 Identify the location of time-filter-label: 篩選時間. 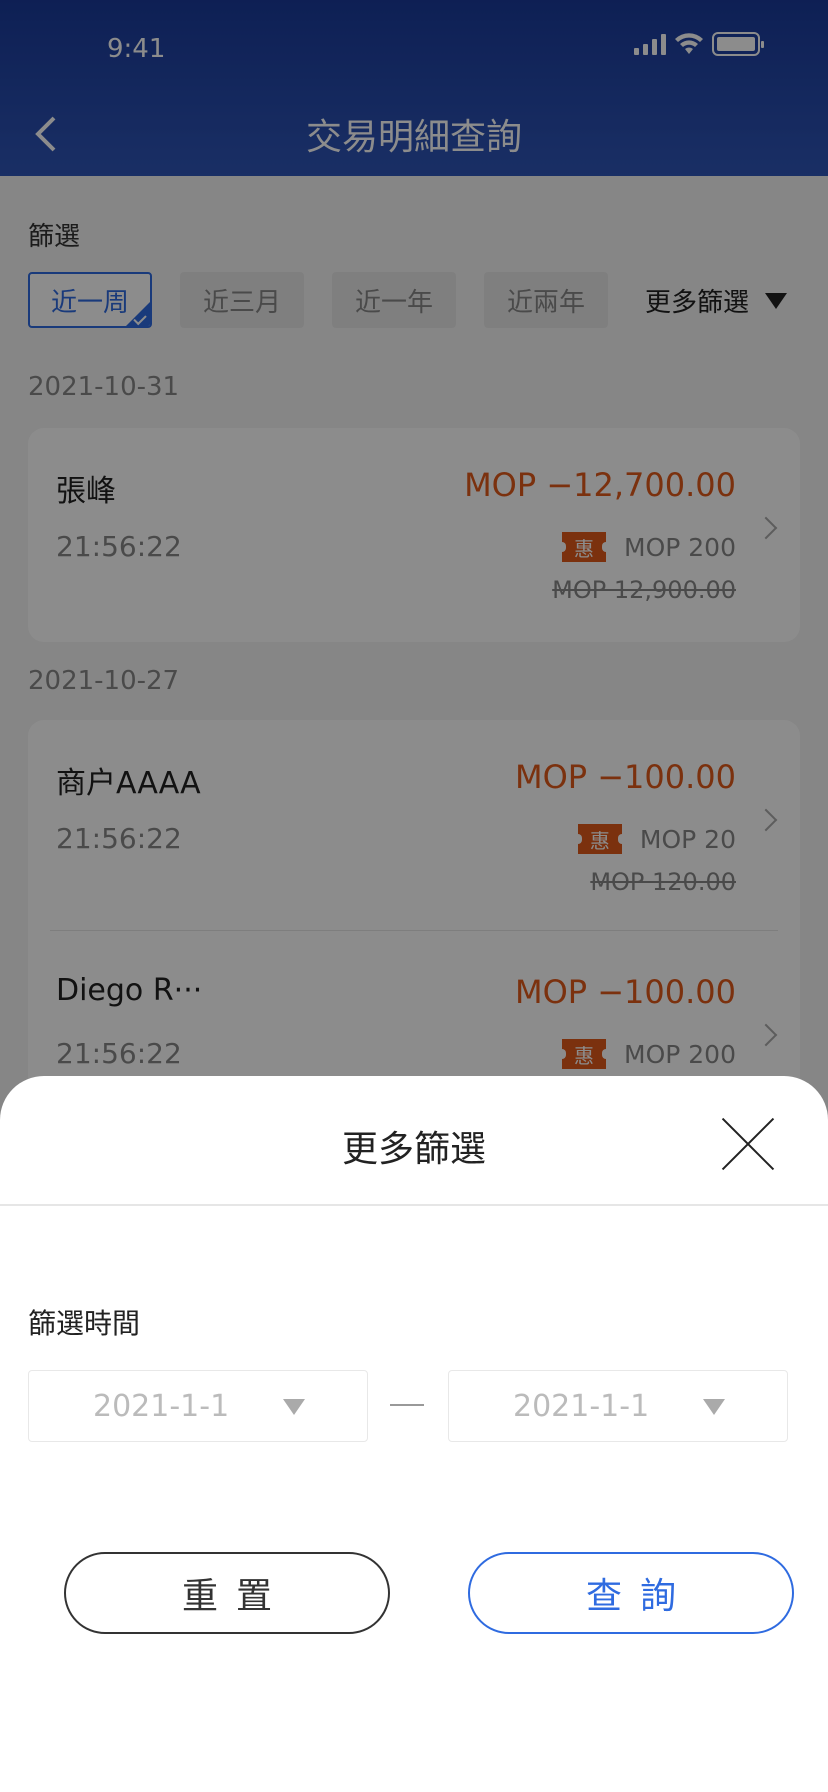
(84, 1323).